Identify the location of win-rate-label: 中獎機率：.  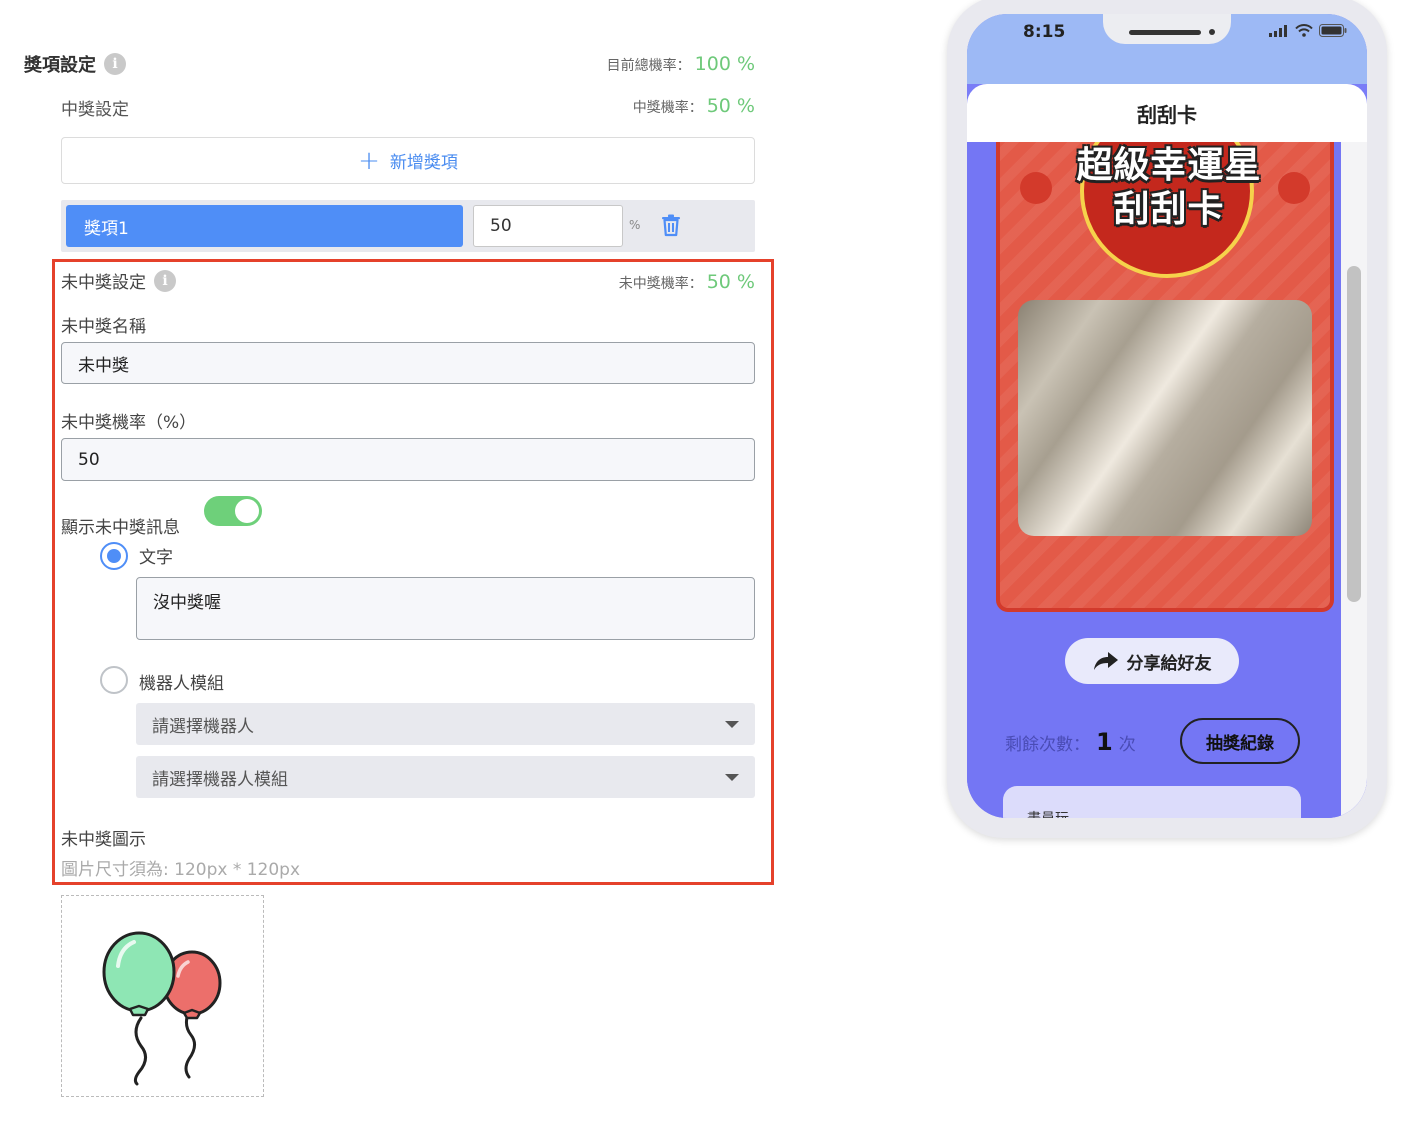
(667, 108).